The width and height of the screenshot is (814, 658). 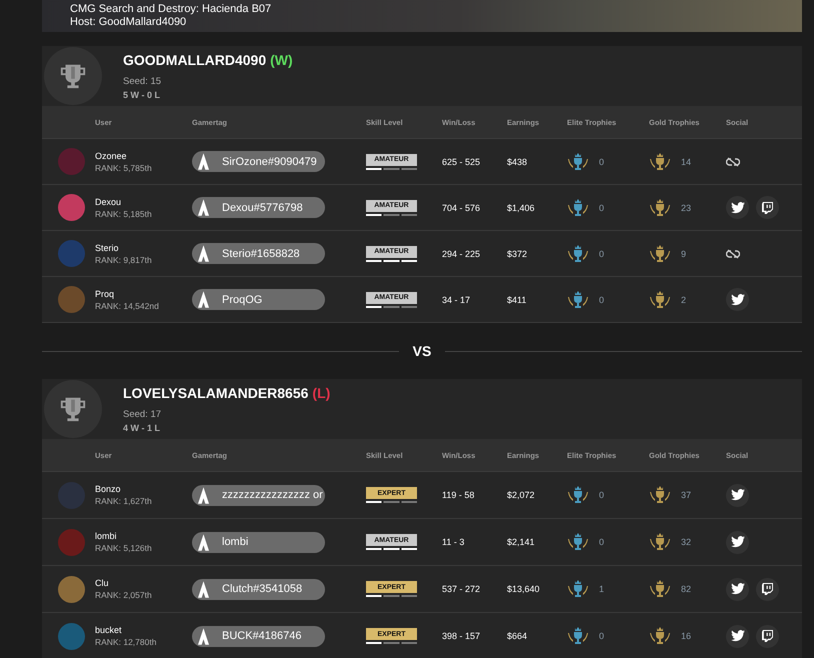 I want to click on gamertag-pill: Clutch#3541058, so click(x=258, y=589).